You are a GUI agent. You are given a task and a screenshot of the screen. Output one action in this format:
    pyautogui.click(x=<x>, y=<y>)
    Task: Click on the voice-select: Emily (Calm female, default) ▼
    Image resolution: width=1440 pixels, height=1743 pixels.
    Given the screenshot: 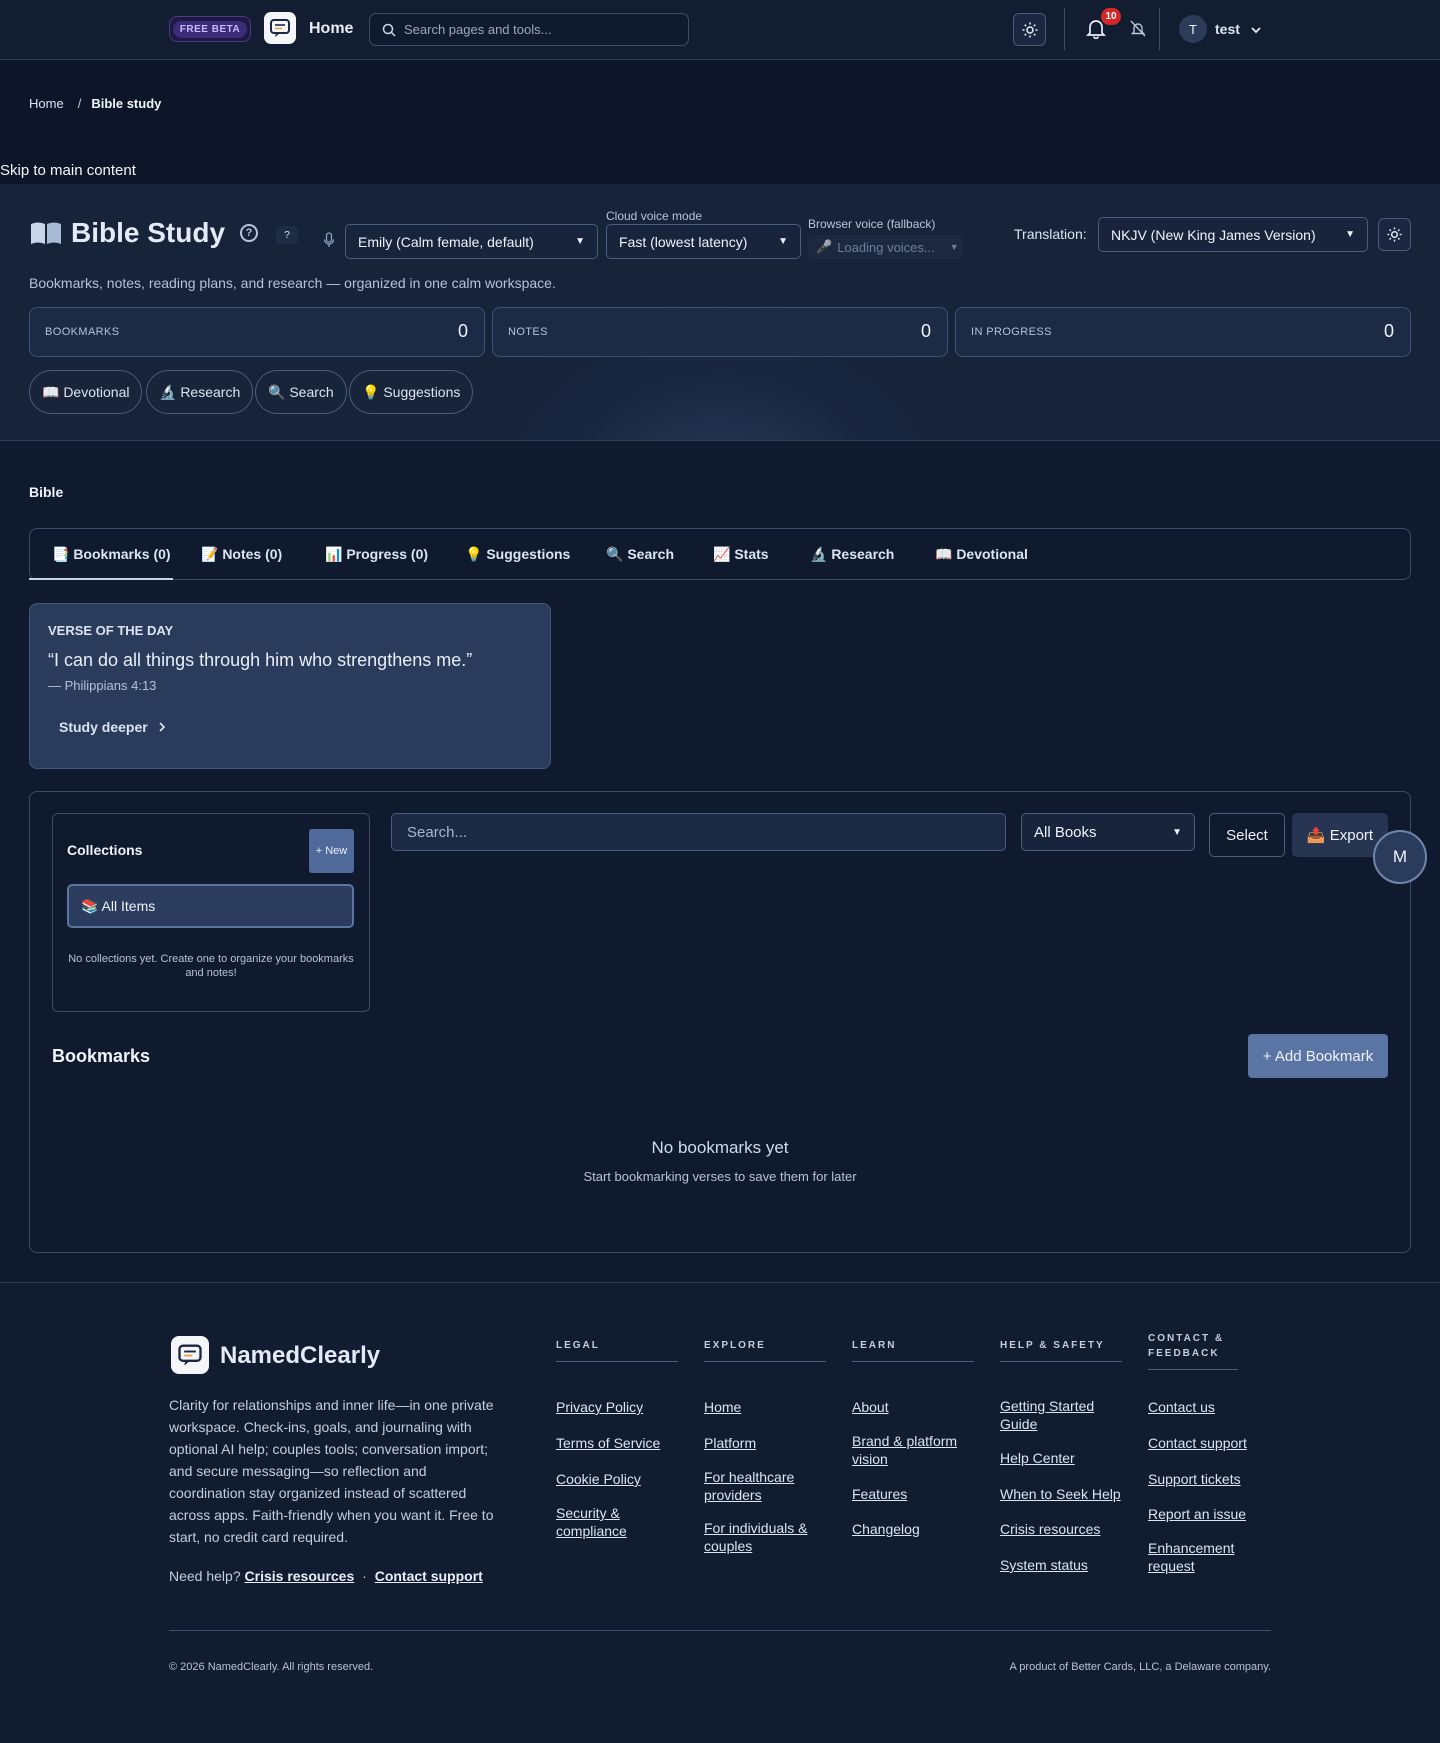 What is the action you would take?
    pyautogui.click(x=471, y=241)
    